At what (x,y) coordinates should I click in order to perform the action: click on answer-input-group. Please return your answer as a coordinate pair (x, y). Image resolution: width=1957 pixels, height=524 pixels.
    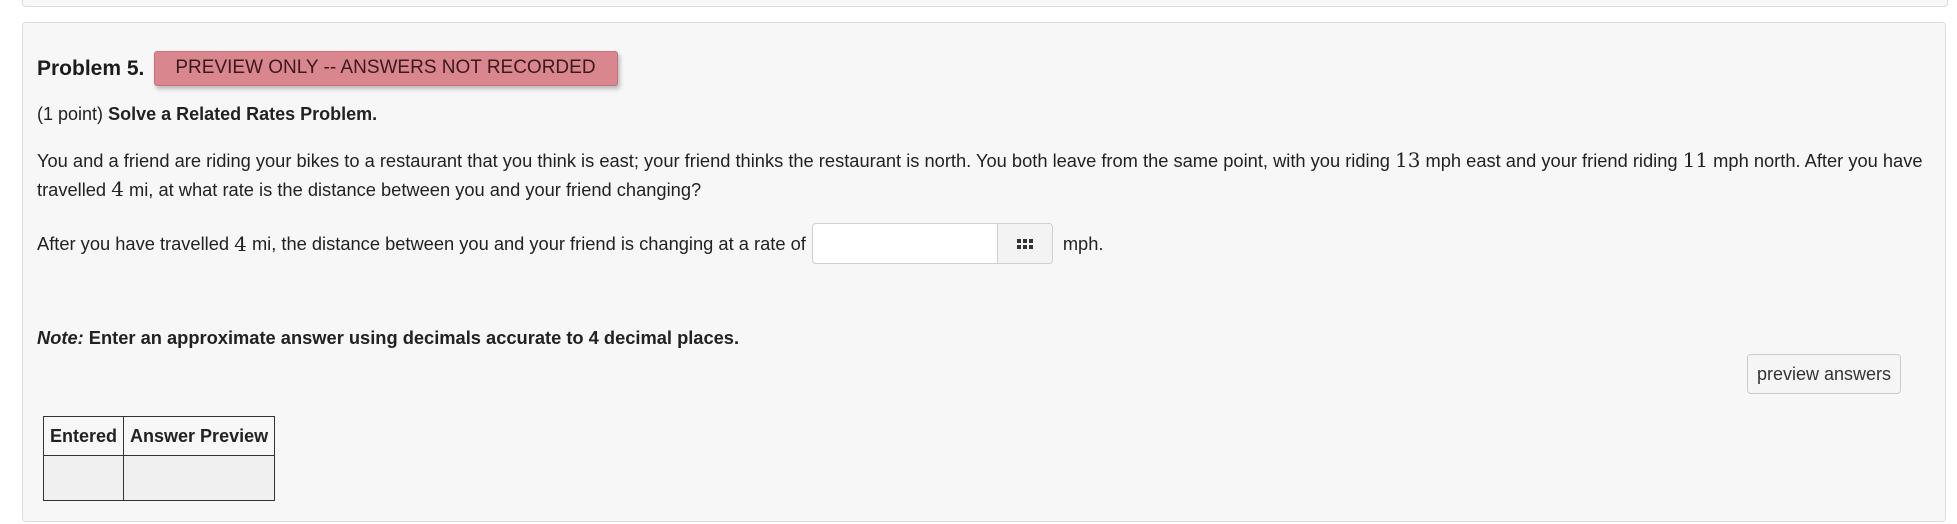
    Looking at the image, I should click on (932, 243).